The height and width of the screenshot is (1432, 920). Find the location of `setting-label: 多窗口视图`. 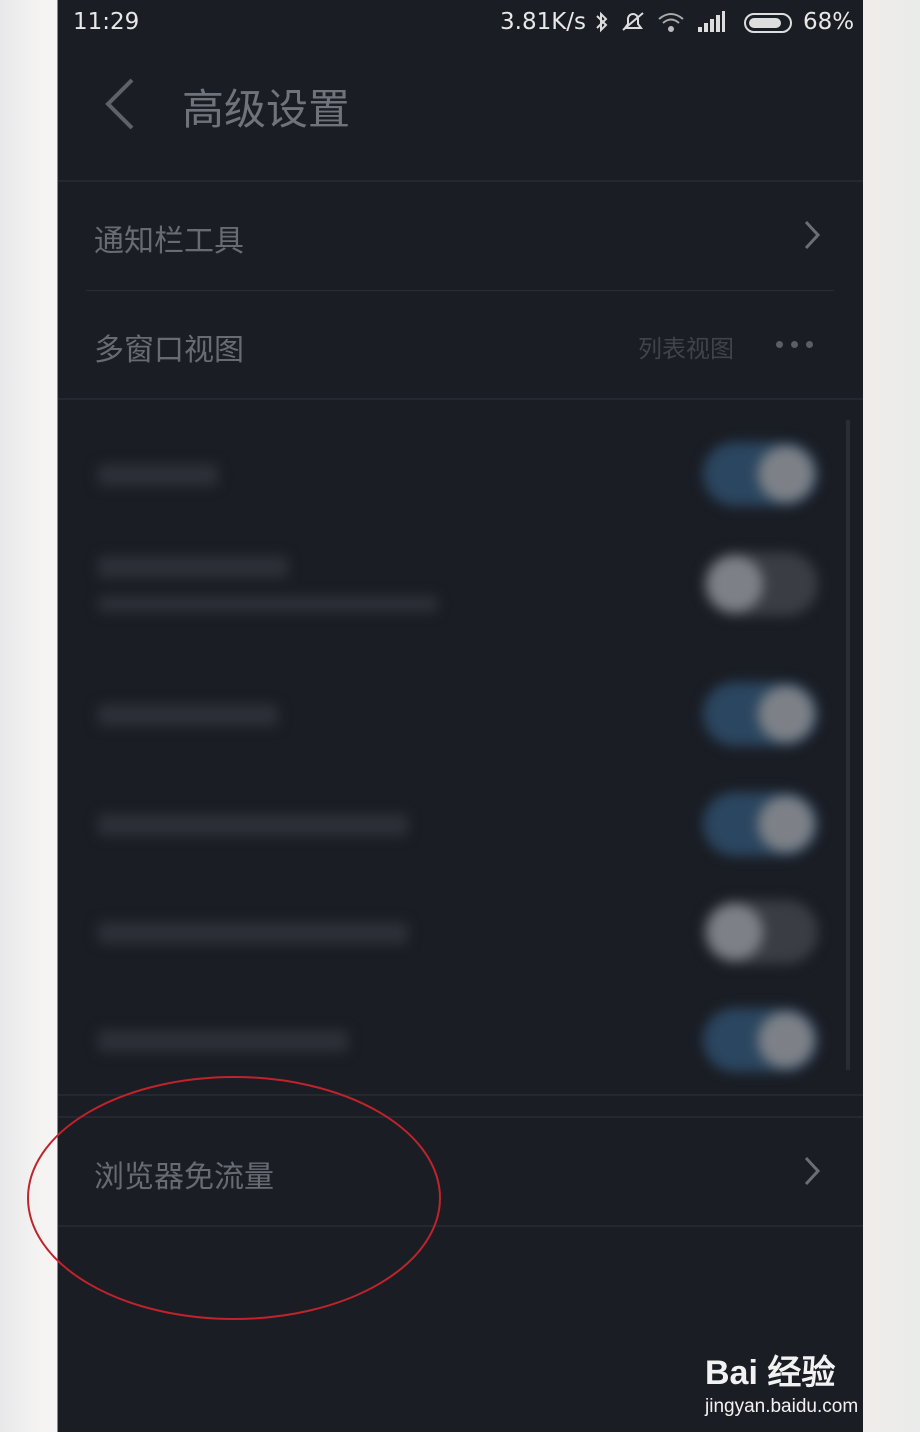

setting-label: 多窗口视图 is located at coordinates (169, 350).